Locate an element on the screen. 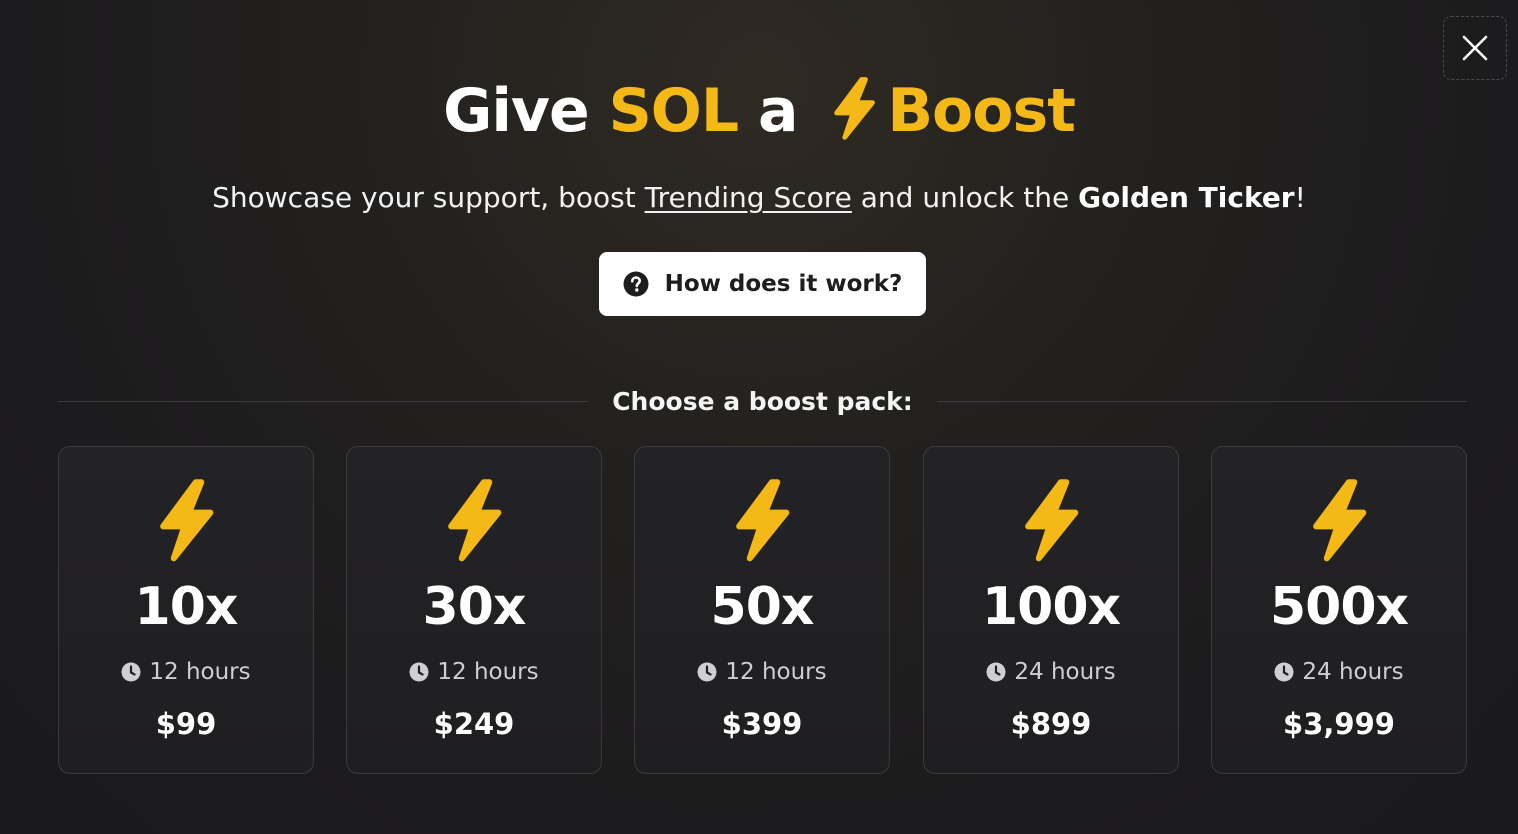 This screenshot has width=1518, height=834. title-a: a is located at coordinates (777, 111).